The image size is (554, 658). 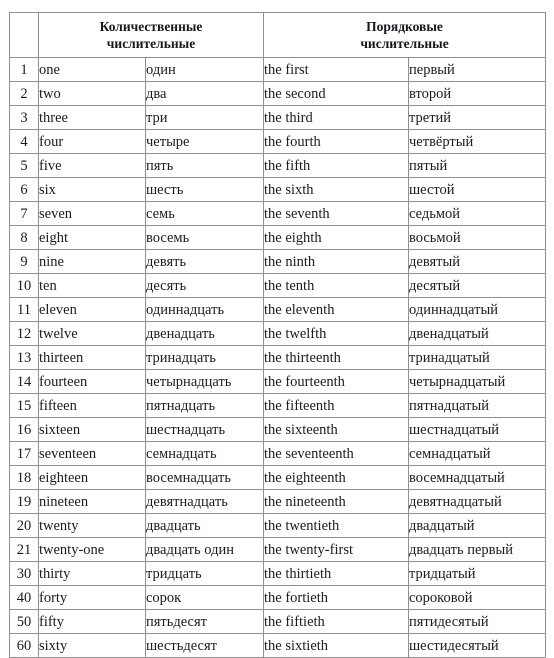 What do you see at coordinates (92, 525) in the screenshot?
I see `cell-cardinal-en: twenty` at bounding box center [92, 525].